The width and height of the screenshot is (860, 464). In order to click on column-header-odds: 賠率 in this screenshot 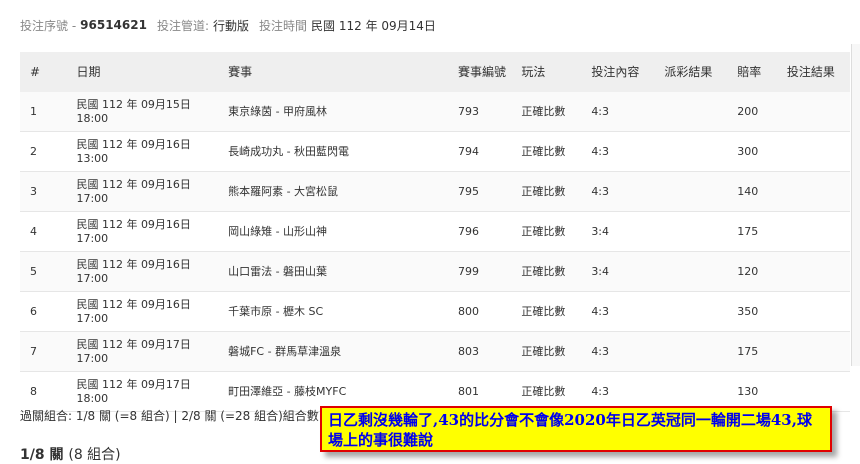, I will do `click(749, 72)`.